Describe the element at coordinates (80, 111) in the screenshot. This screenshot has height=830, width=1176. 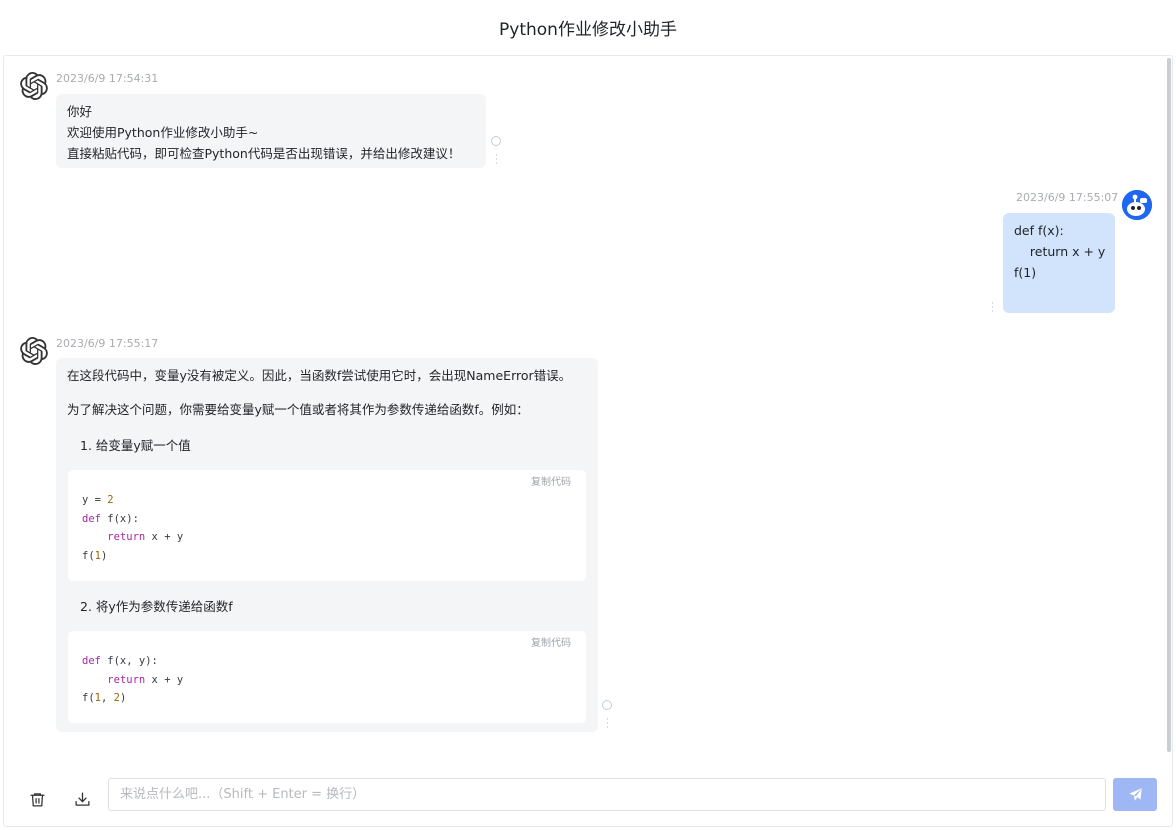
I see `message-line: 你好` at that location.